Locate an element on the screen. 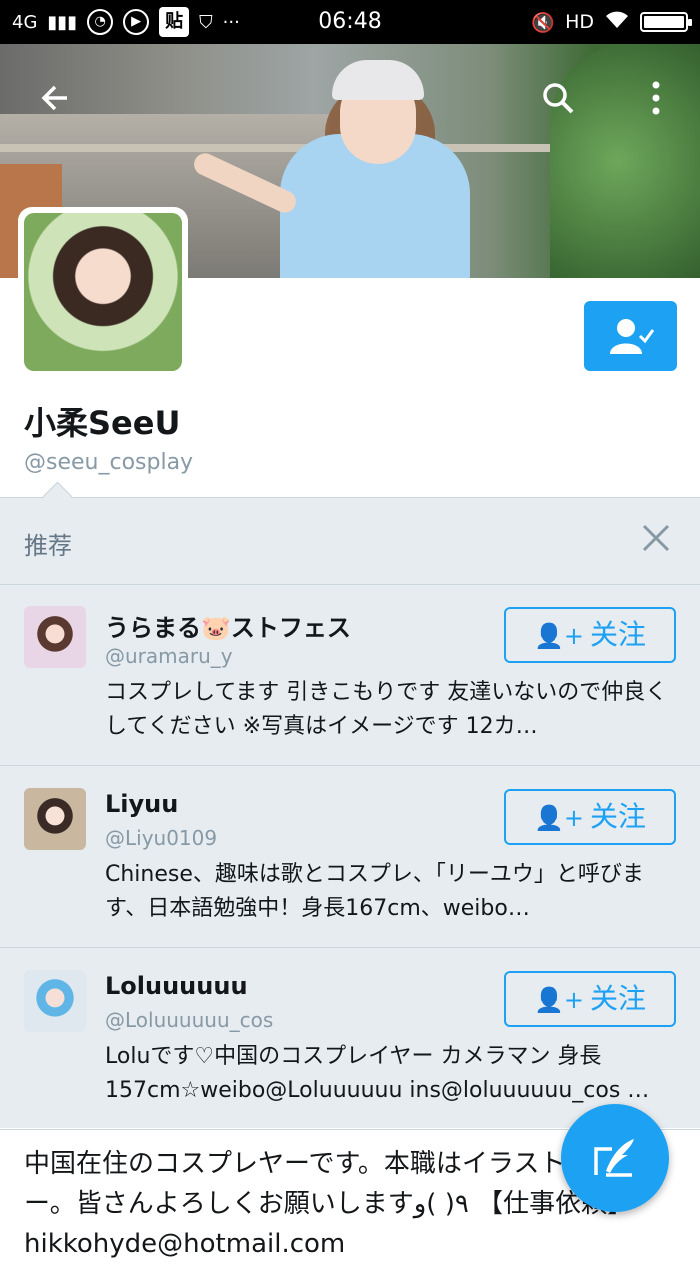  account-name: Liyuu is located at coordinates (142, 804).